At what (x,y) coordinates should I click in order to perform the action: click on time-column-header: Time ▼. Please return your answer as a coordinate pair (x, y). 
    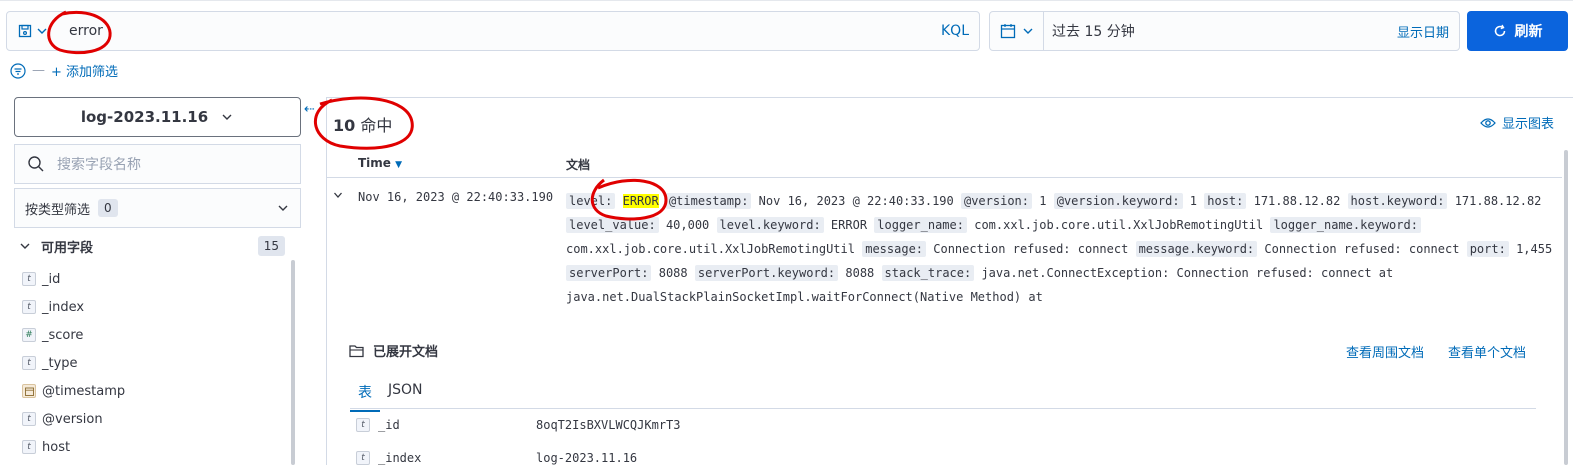
    Looking at the image, I should click on (380, 163).